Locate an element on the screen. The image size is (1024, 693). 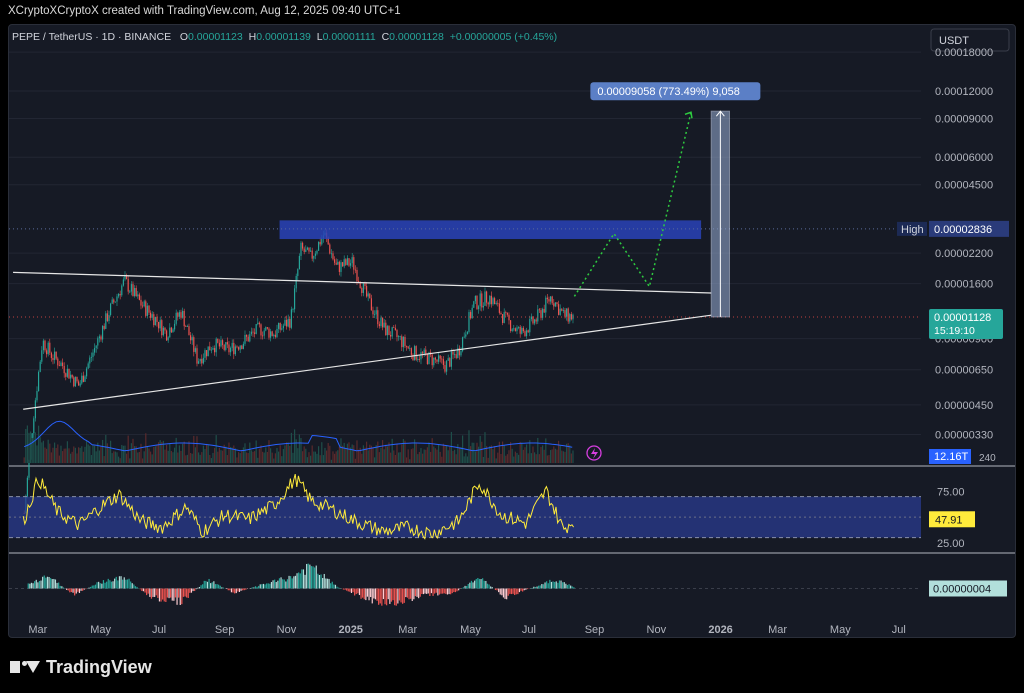
rsi-tick-label: 25.00 is located at coordinates (951, 544).